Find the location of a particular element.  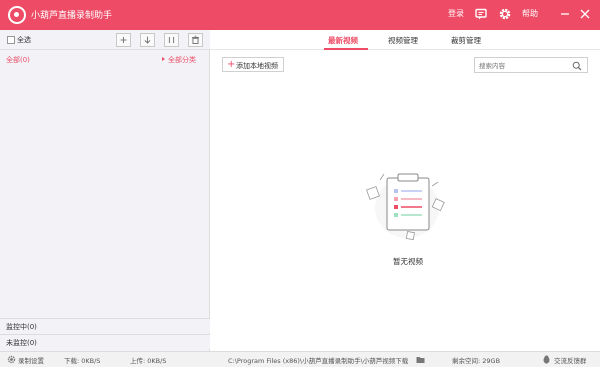

tab-video-management: 视频管理 is located at coordinates (403, 40).